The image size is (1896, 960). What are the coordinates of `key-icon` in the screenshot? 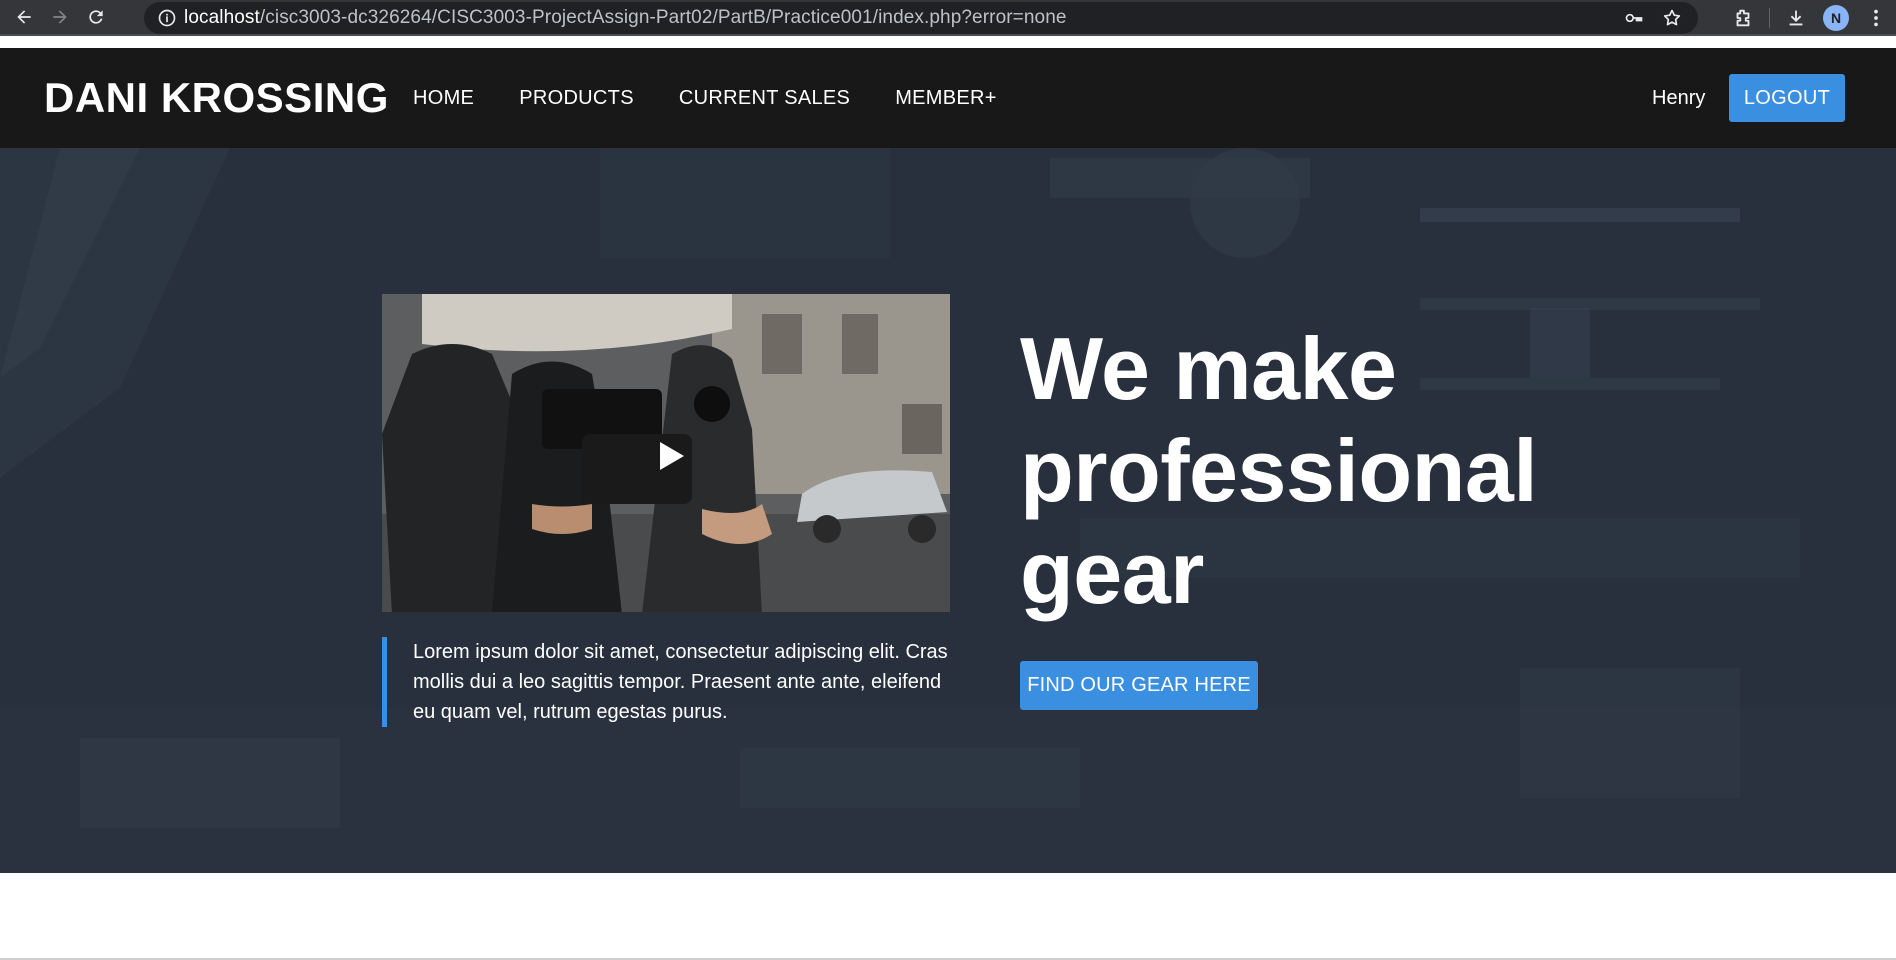 It's located at (1634, 18).